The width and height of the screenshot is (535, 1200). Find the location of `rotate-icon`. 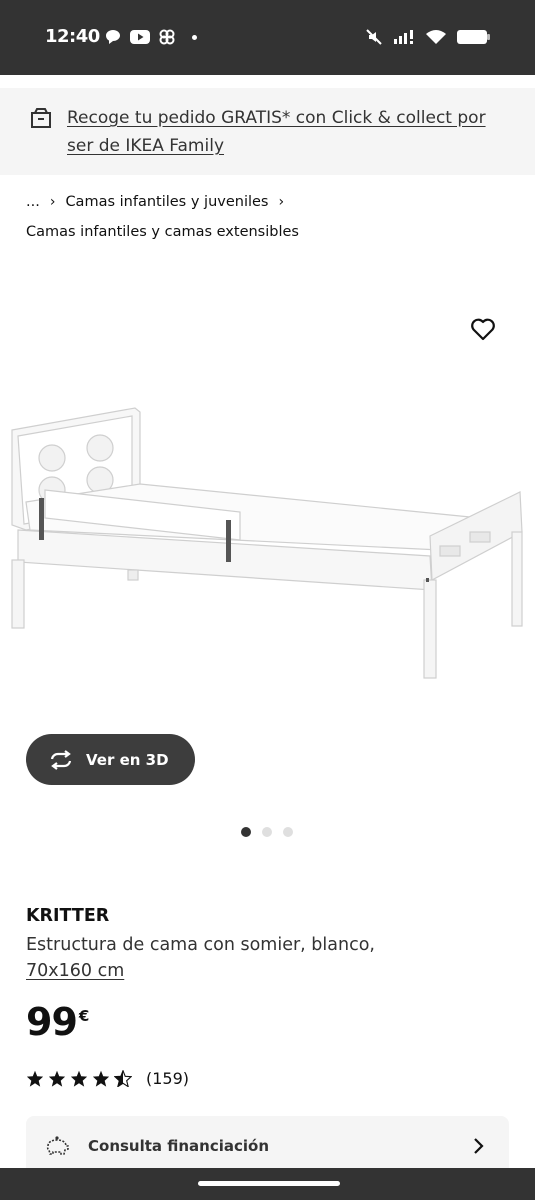

rotate-icon is located at coordinates (61, 759).